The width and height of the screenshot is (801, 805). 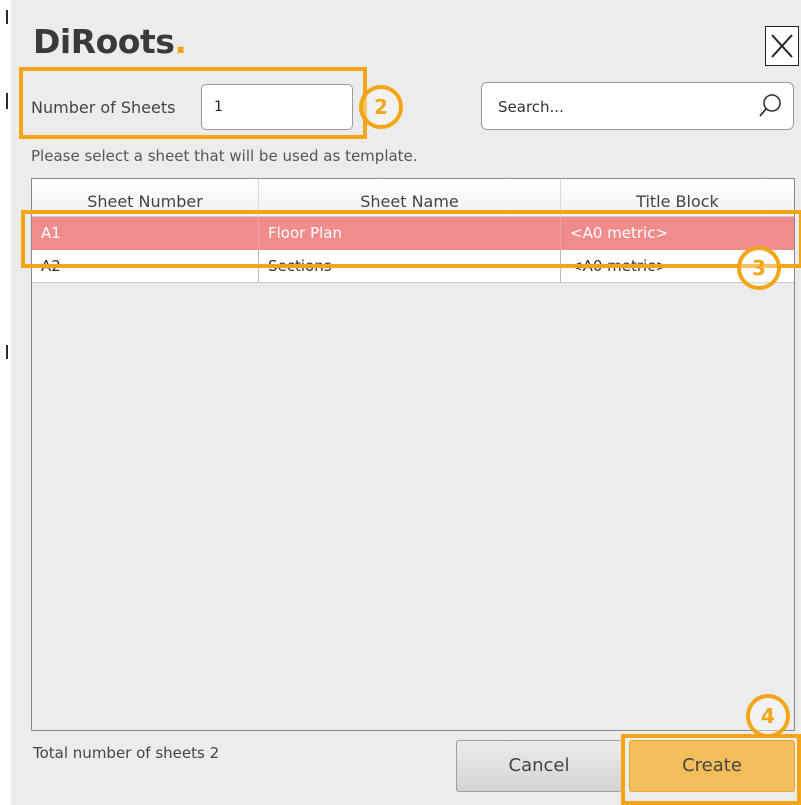 I want to click on table-row: A2 Sections <A0 metric>, so click(x=413, y=266).